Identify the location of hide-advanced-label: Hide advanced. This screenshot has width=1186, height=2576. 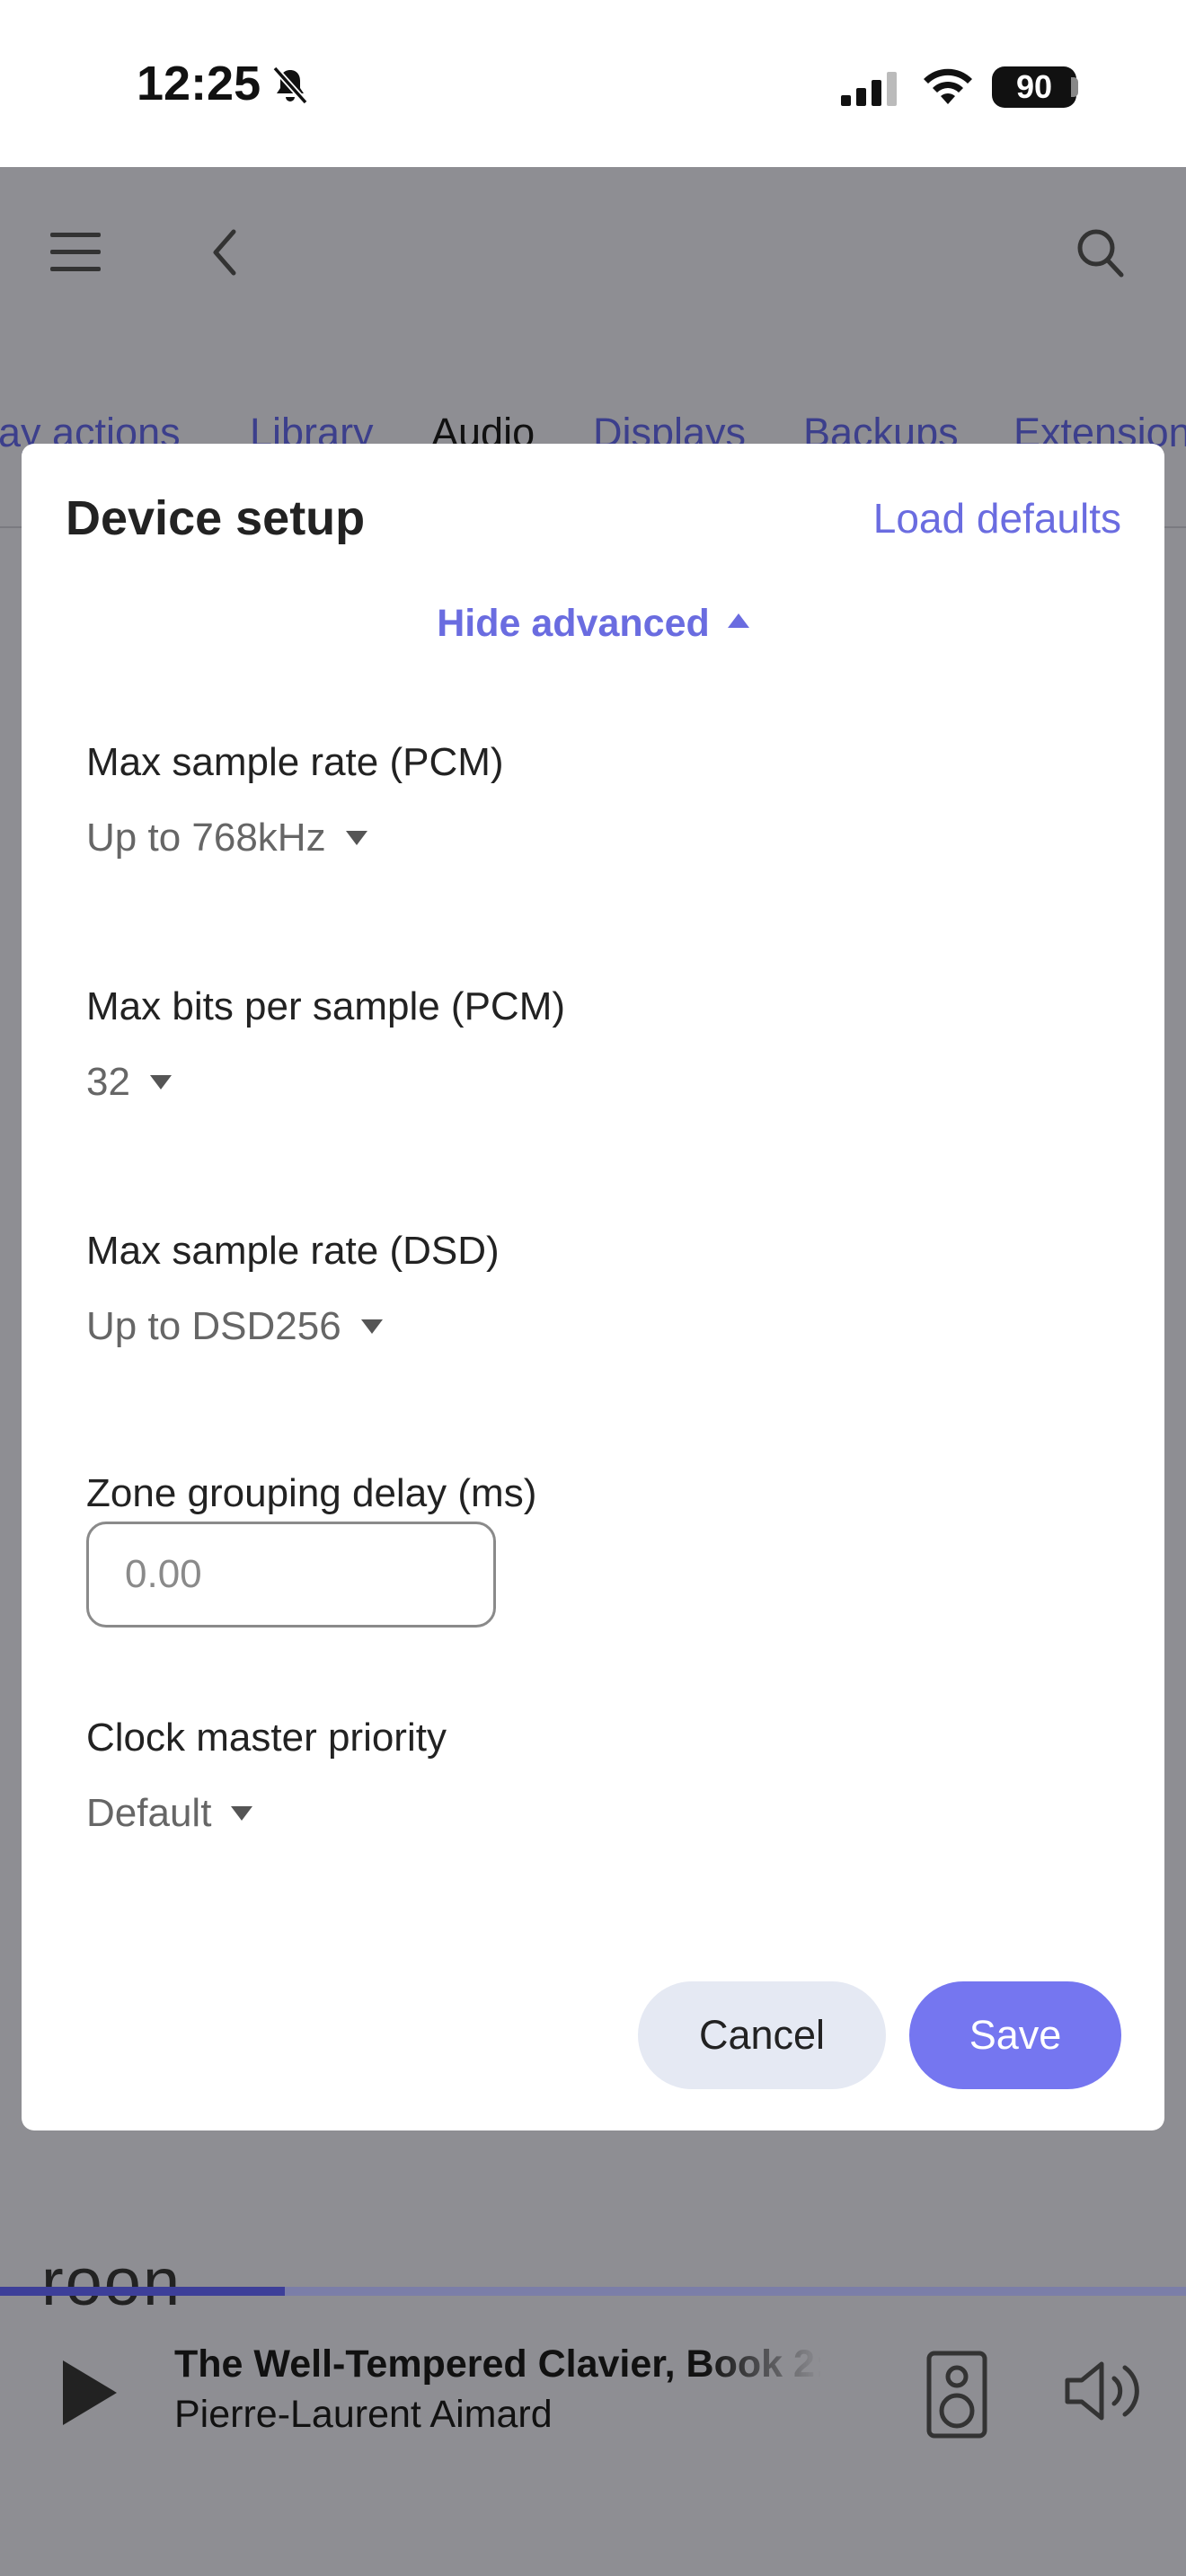
(573, 623).